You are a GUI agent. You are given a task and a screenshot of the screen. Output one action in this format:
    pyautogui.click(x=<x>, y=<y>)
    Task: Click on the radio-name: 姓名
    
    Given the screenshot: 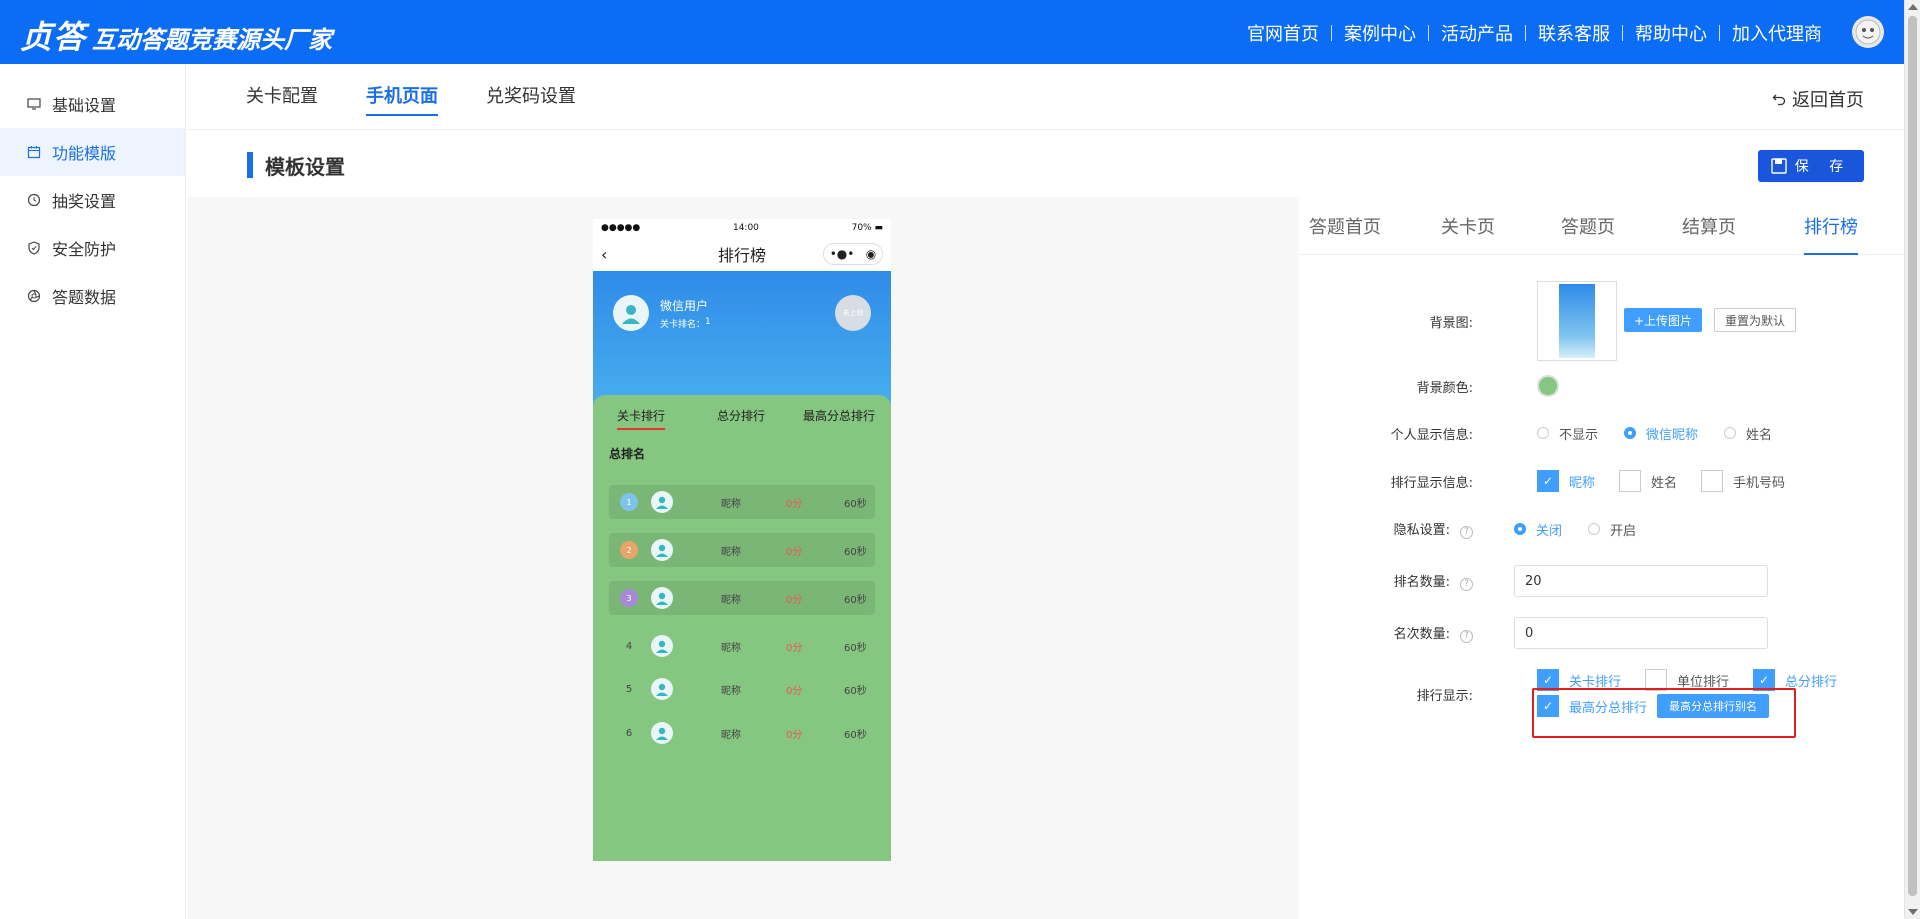 What is the action you would take?
    pyautogui.click(x=1748, y=433)
    